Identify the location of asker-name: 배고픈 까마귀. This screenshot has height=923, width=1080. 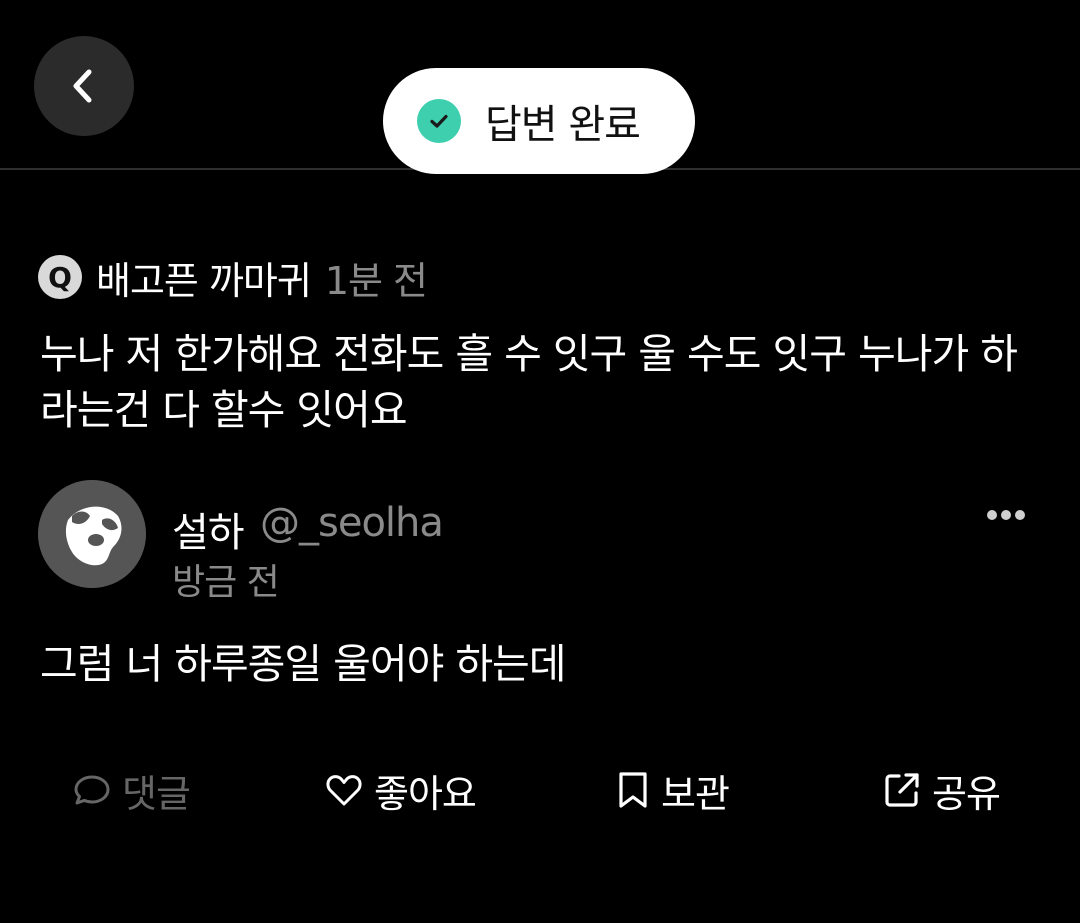
(204, 277).